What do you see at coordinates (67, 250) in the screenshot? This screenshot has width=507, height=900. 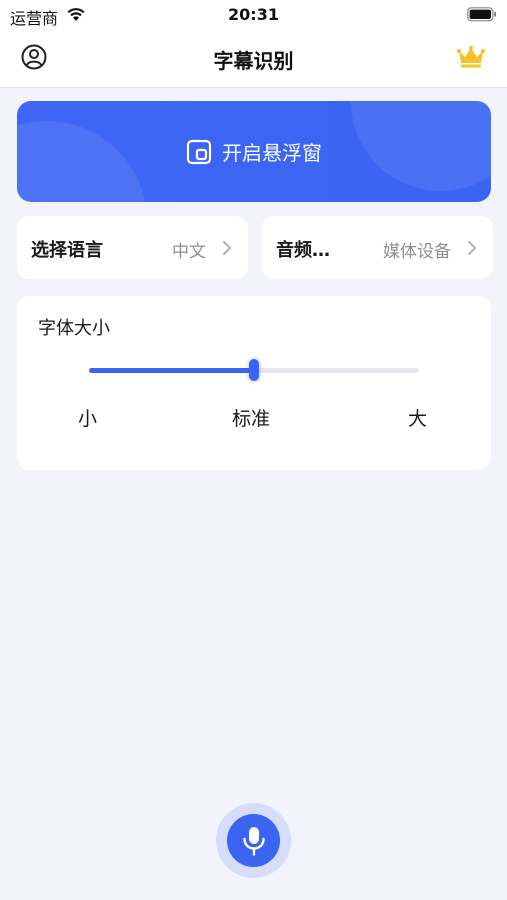 I see `language-label: 选择语言` at bounding box center [67, 250].